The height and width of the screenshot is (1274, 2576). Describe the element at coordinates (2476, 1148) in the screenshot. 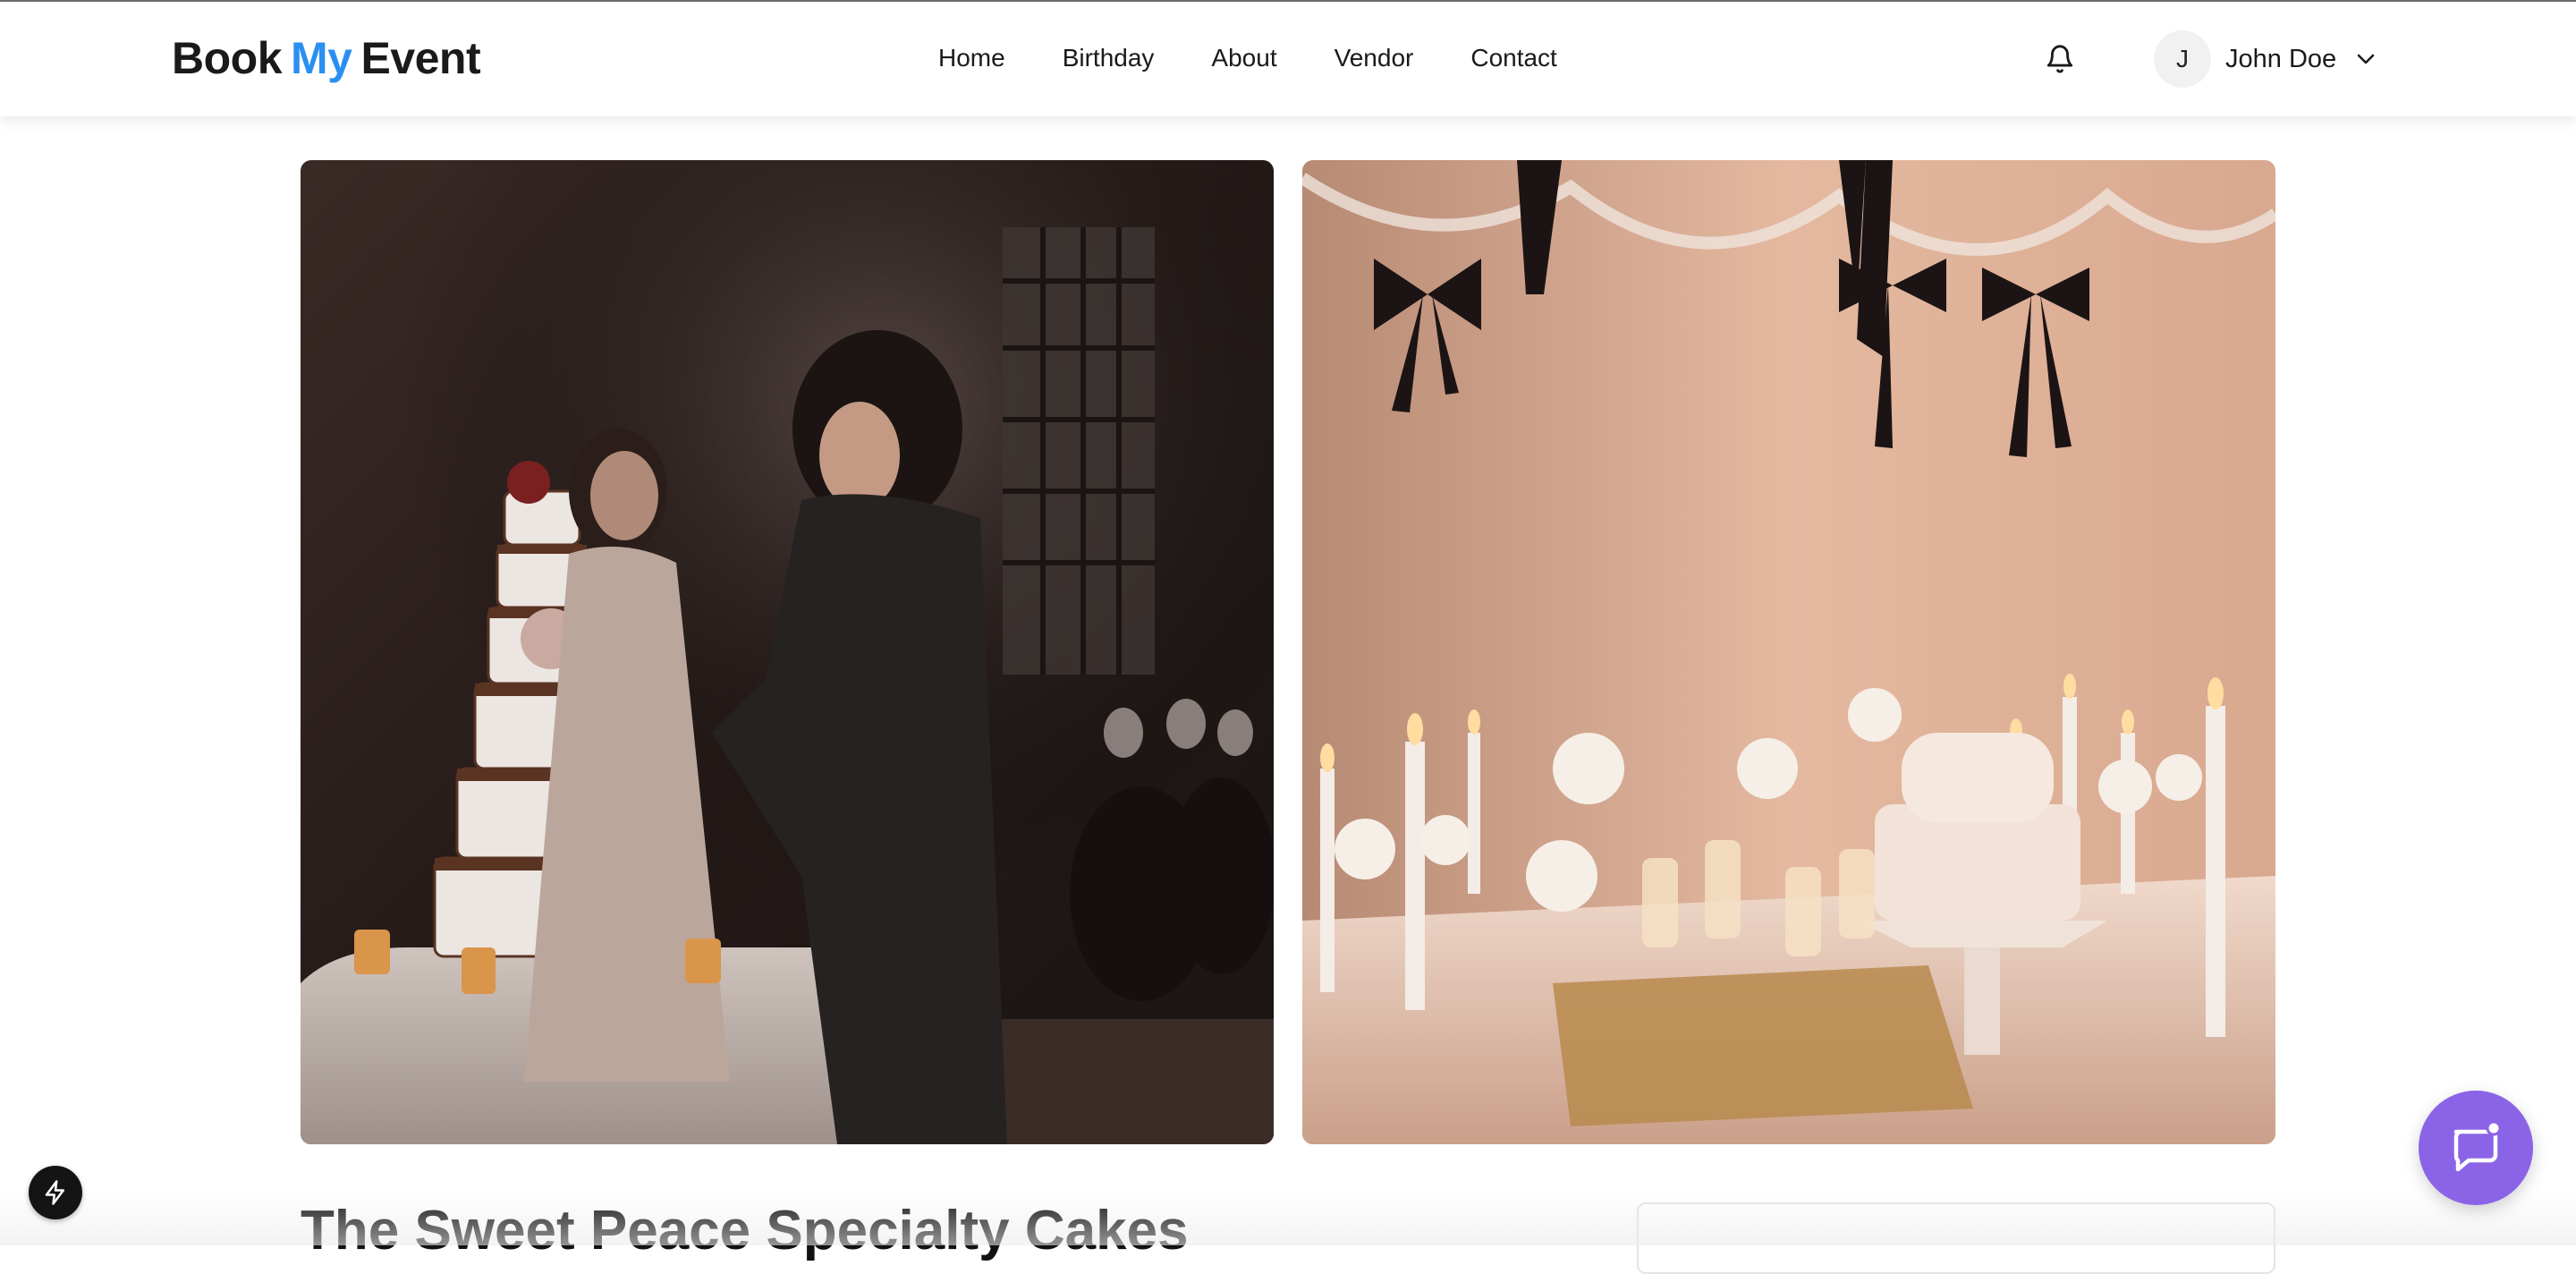

I see `chat-bubble-icon` at that location.